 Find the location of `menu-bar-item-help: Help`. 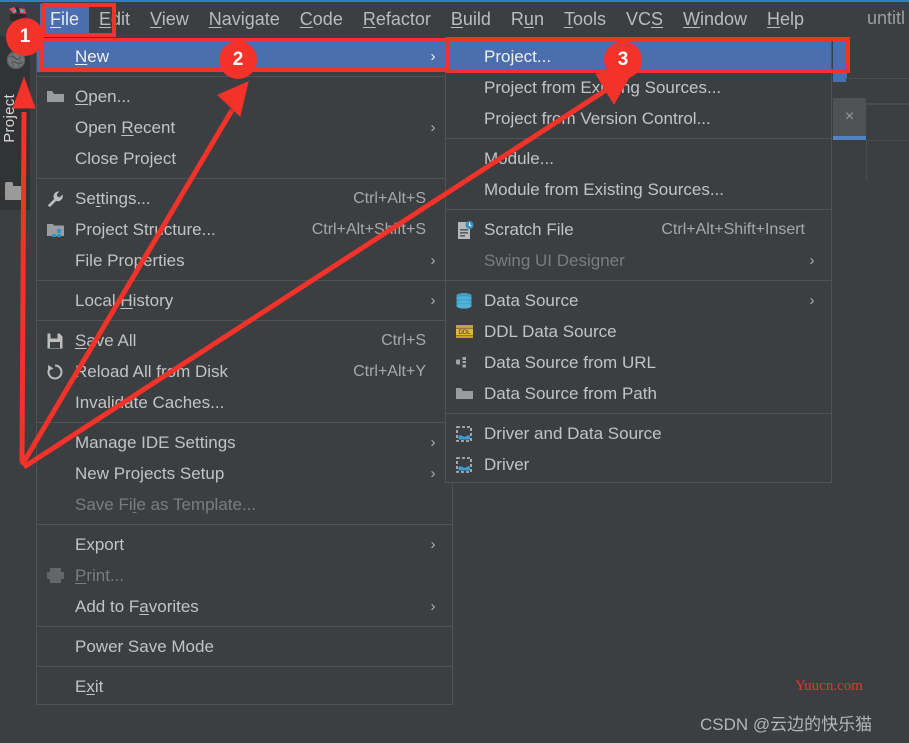

menu-bar-item-help: Help is located at coordinates (785, 19).